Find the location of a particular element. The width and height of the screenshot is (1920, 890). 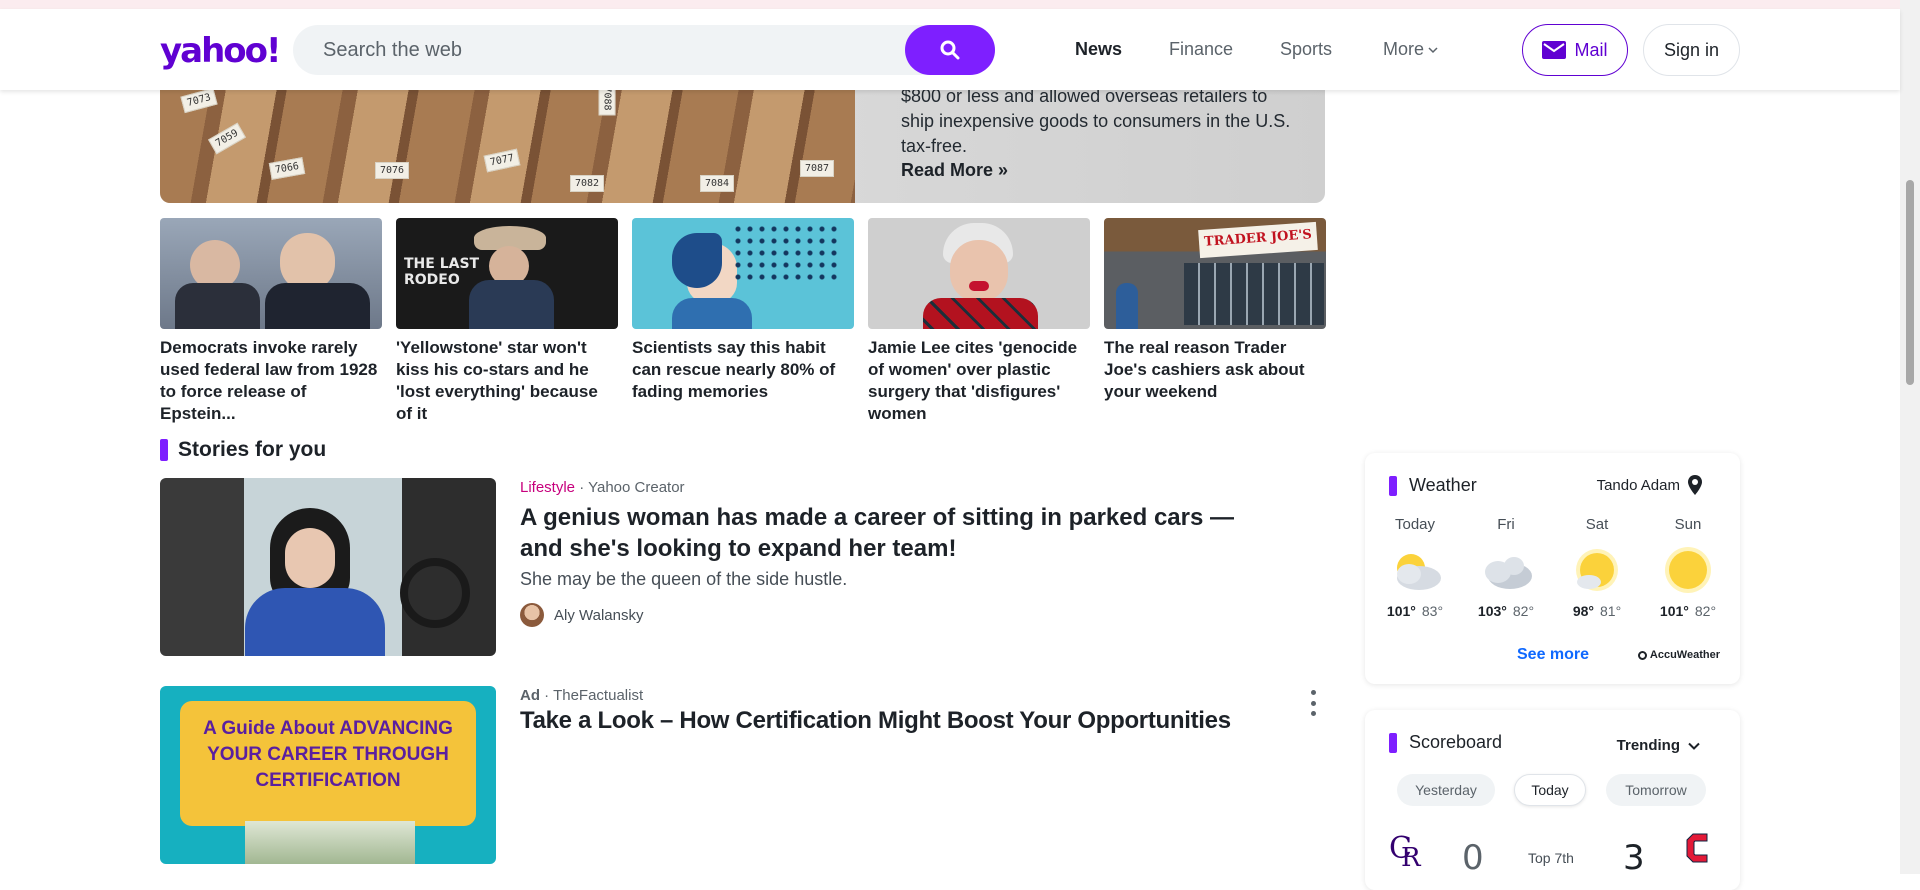

parcel-label: 7077 is located at coordinates (502, 160).